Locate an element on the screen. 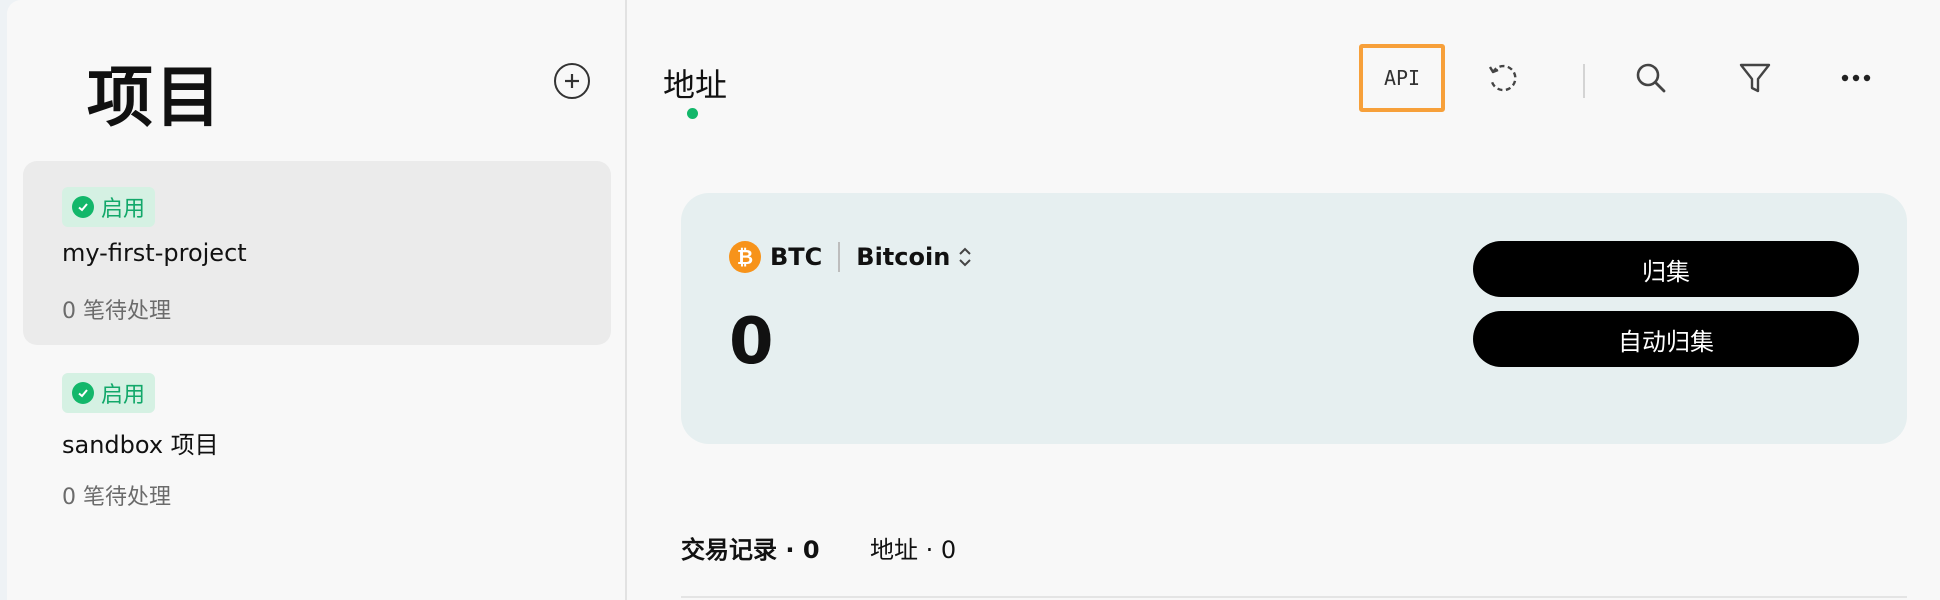 This screenshot has height=600, width=1940. filter-button is located at coordinates (1755, 78).